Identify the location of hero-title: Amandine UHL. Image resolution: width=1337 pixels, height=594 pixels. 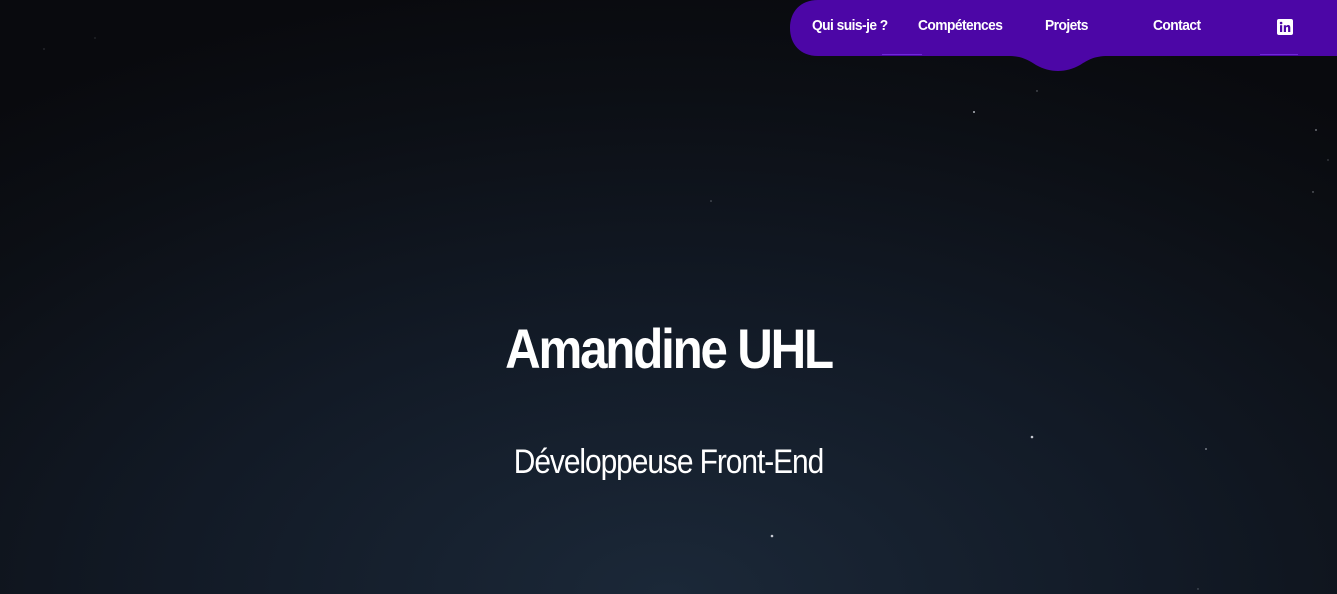
(669, 348).